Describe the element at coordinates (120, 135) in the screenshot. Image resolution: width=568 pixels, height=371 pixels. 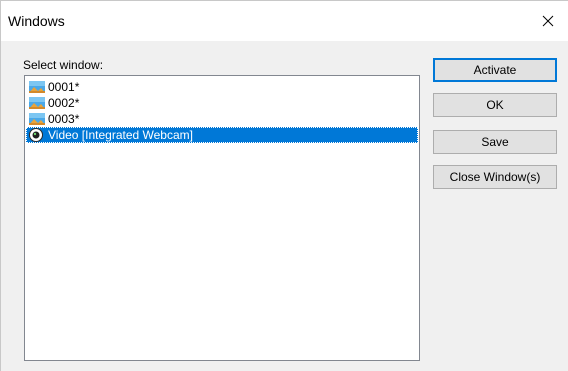
I see `list-item-label: Video [Integrated Webcam]` at that location.